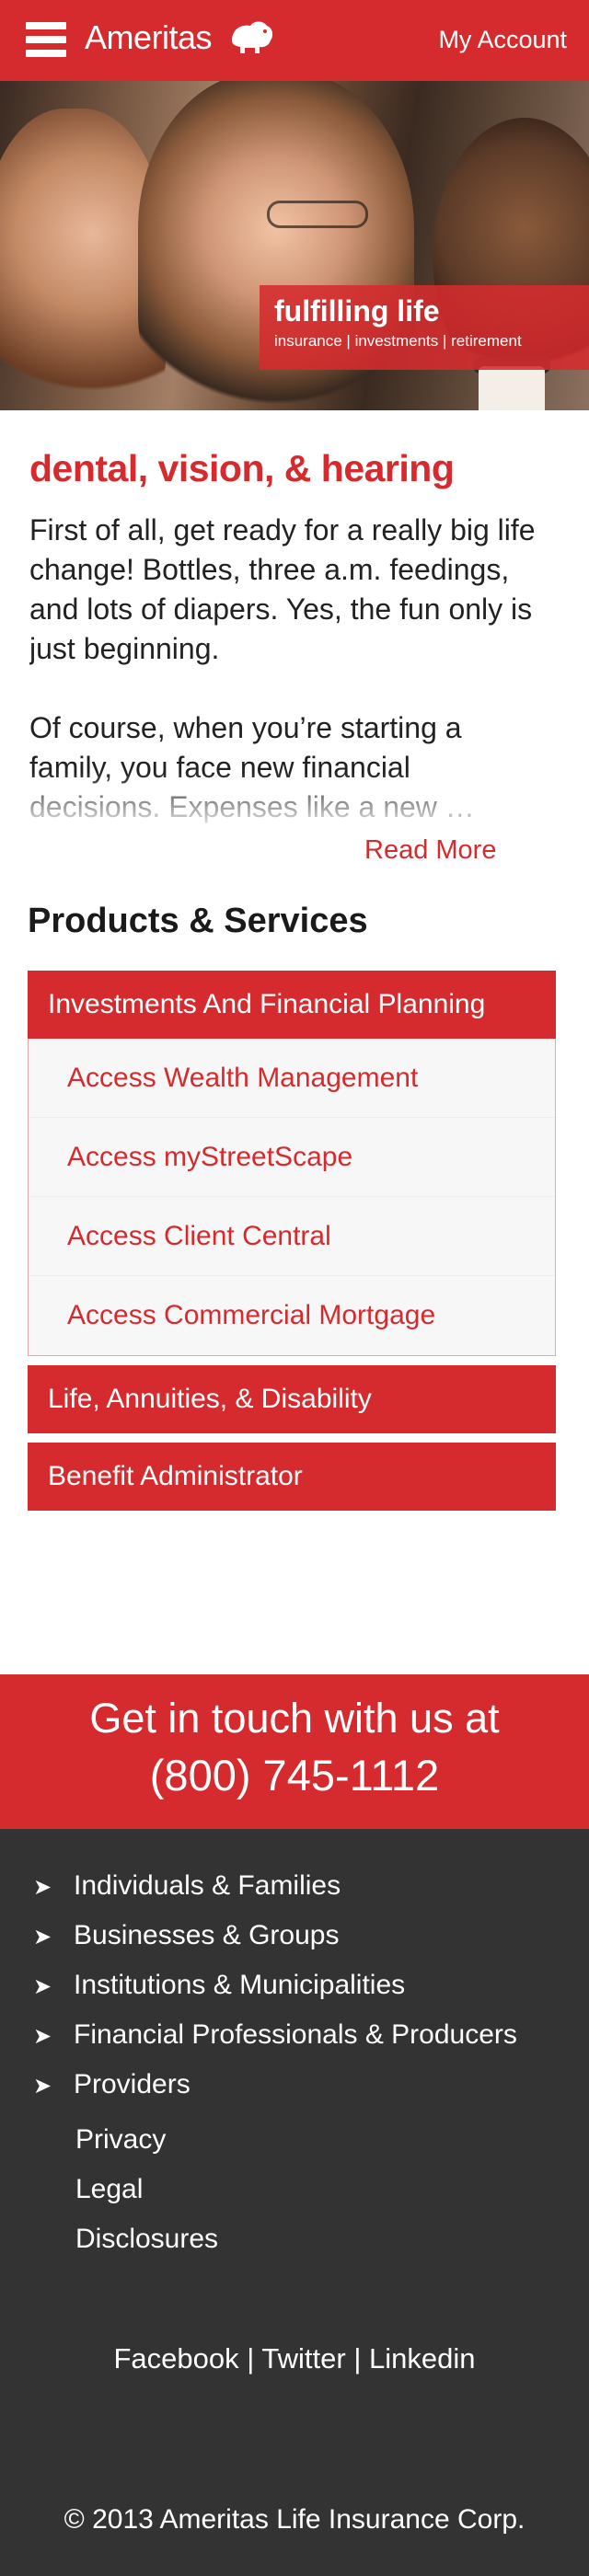 The width and height of the screenshot is (589, 2576). I want to click on my-account-link: My Account, so click(502, 40).